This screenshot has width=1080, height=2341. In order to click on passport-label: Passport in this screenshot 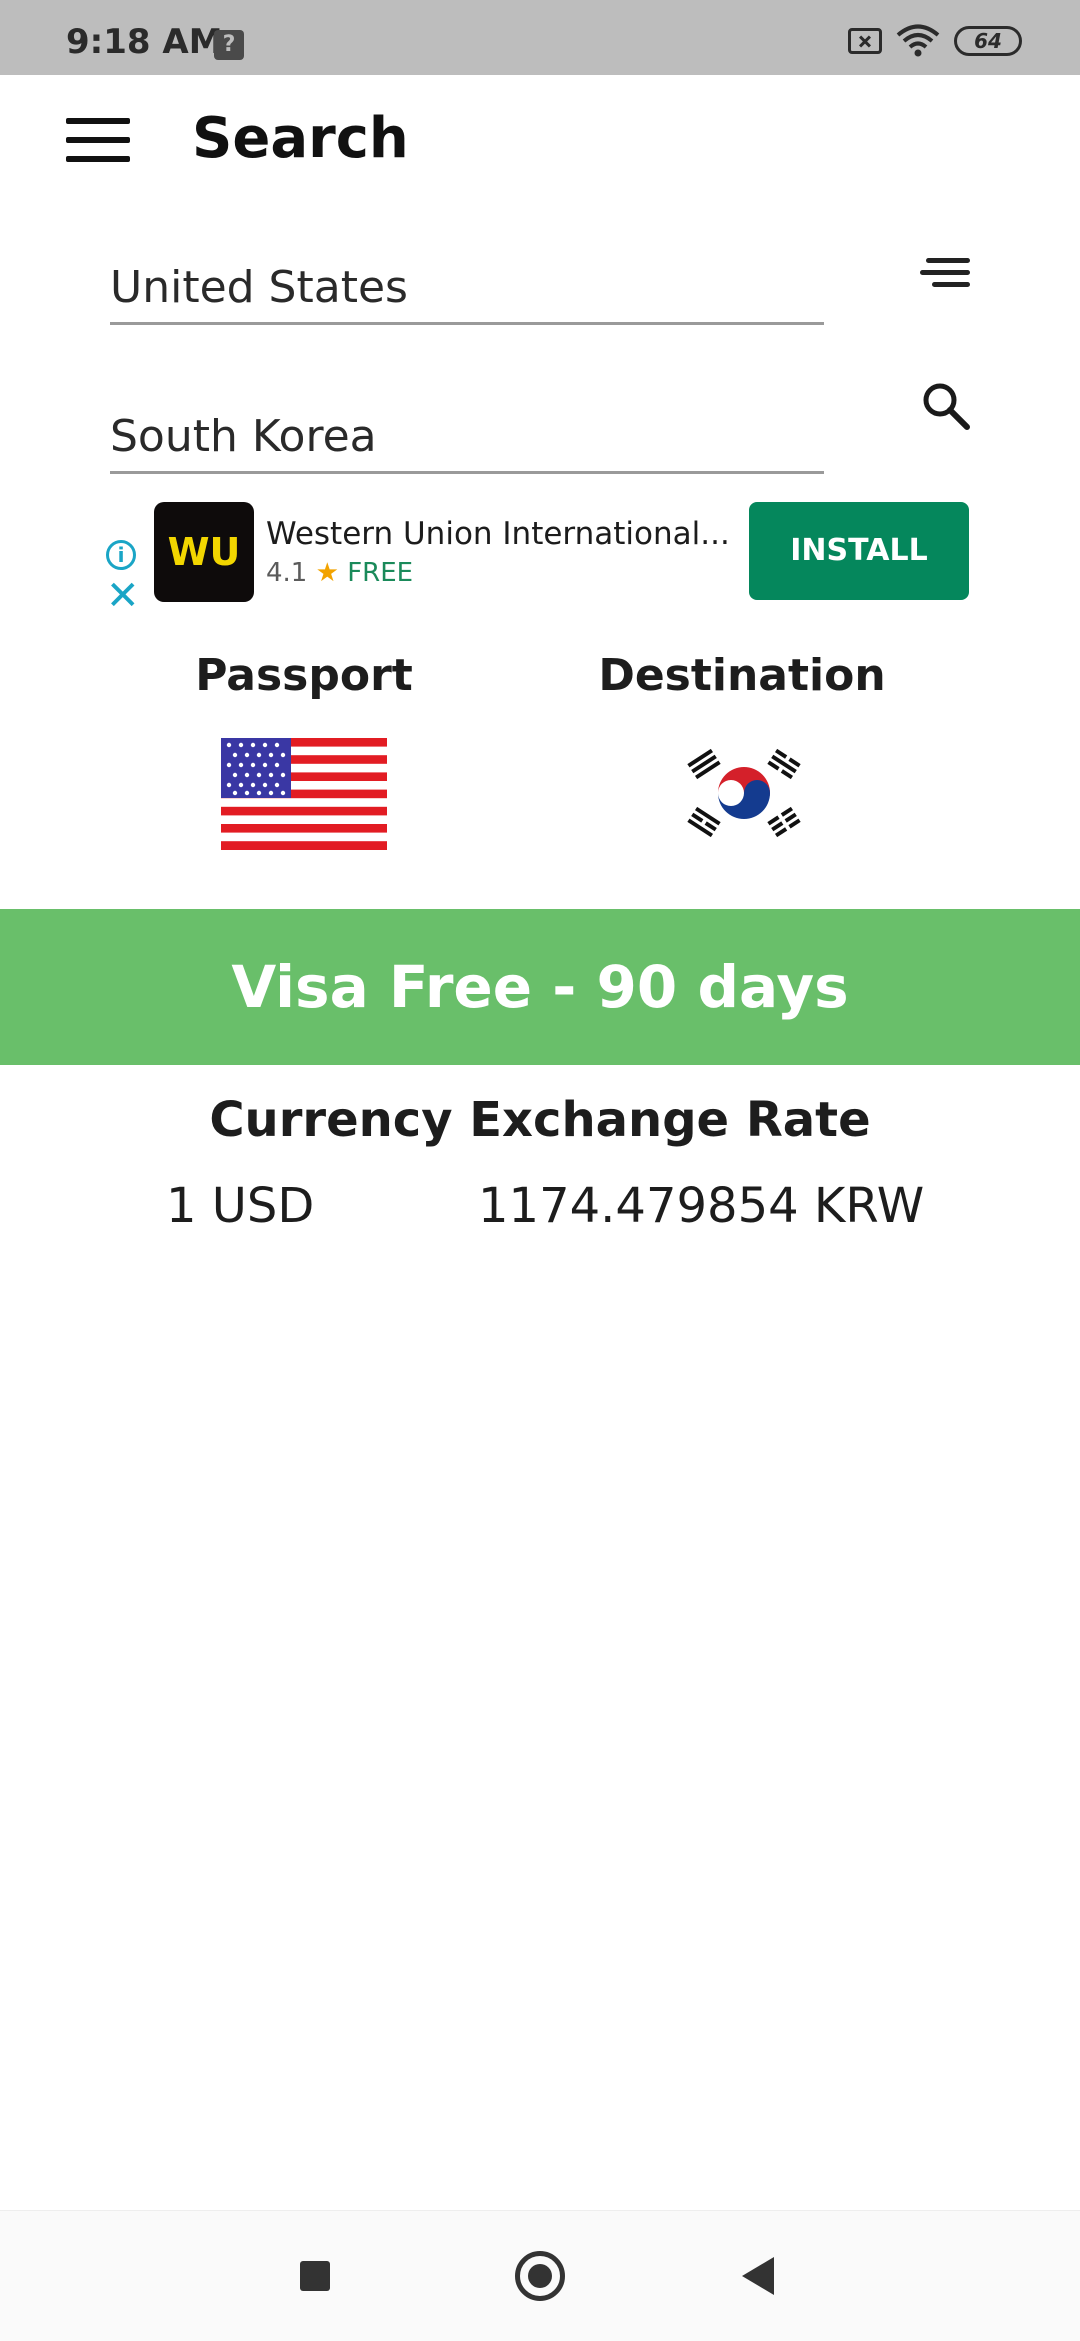, I will do `click(304, 675)`.